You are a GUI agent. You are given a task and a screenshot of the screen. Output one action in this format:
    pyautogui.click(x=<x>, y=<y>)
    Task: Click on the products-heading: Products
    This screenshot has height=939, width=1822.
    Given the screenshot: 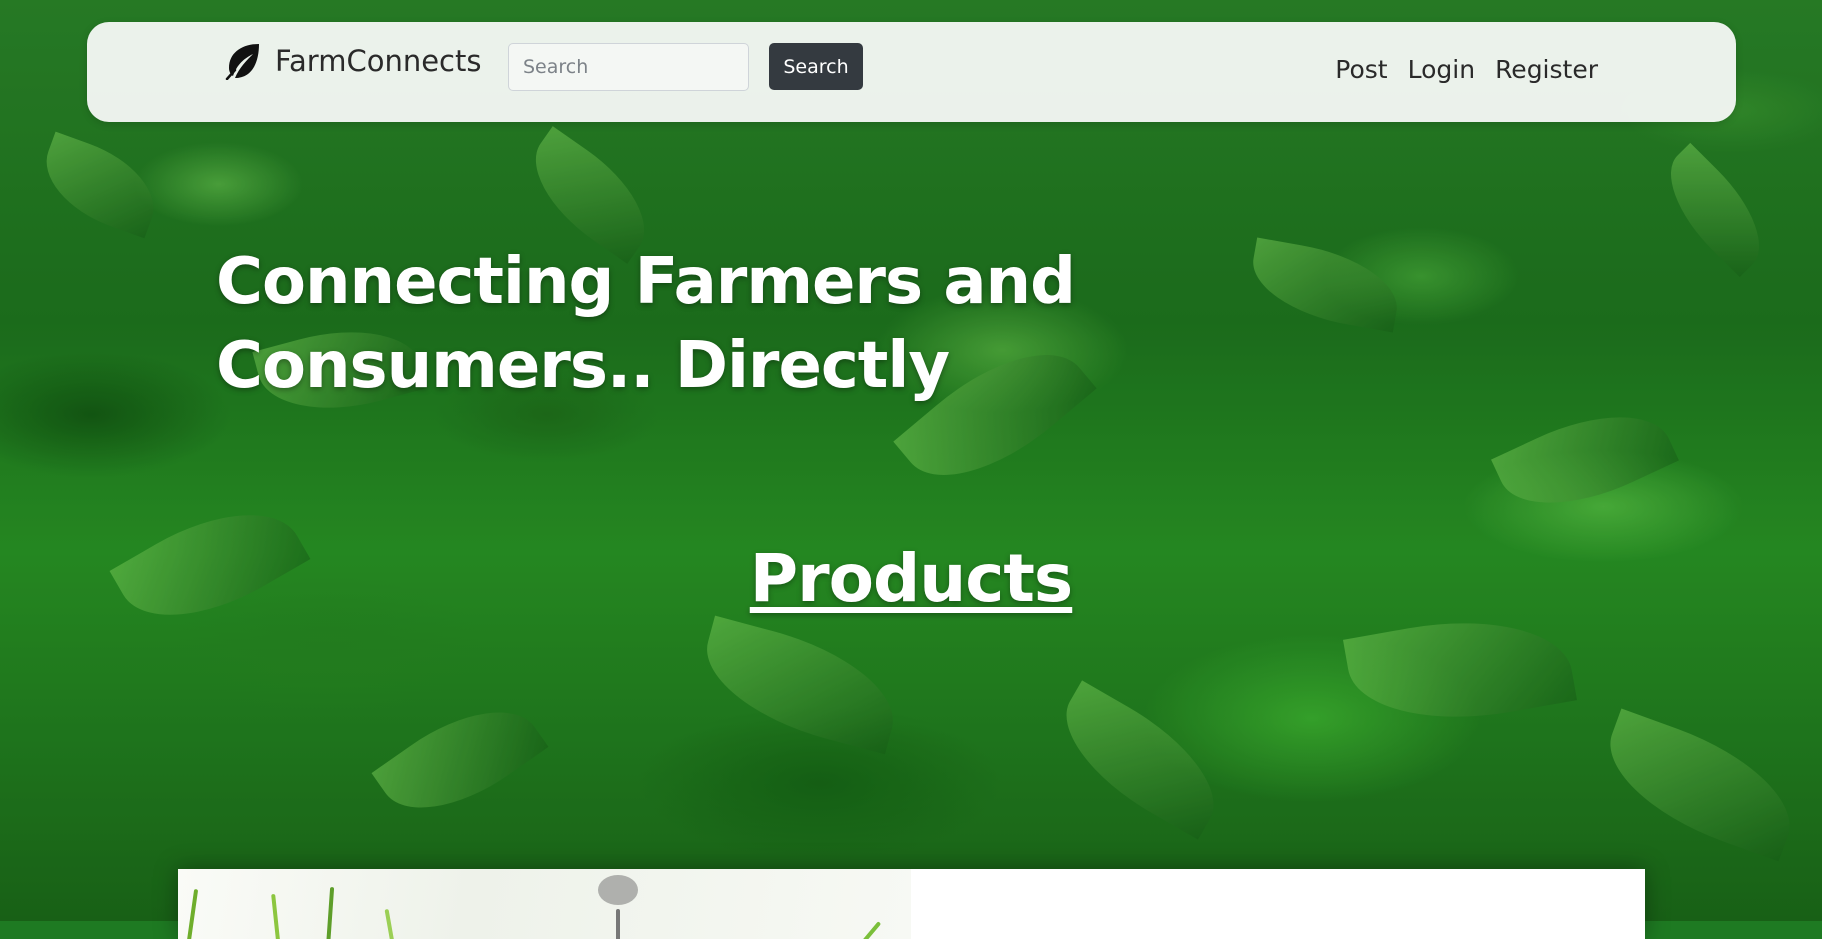 What is the action you would take?
    pyautogui.click(x=911, y=578)
    